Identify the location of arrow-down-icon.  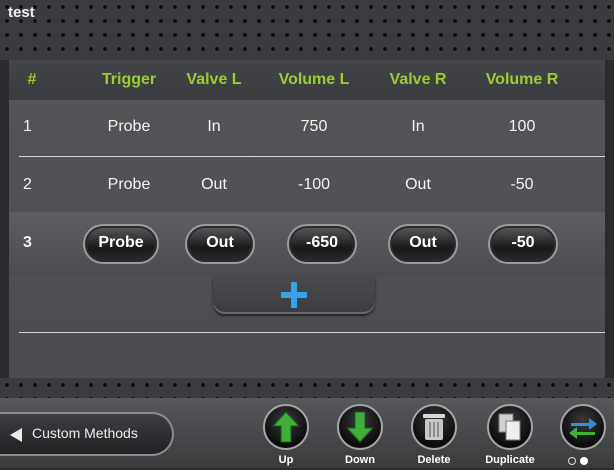
(360, 427).